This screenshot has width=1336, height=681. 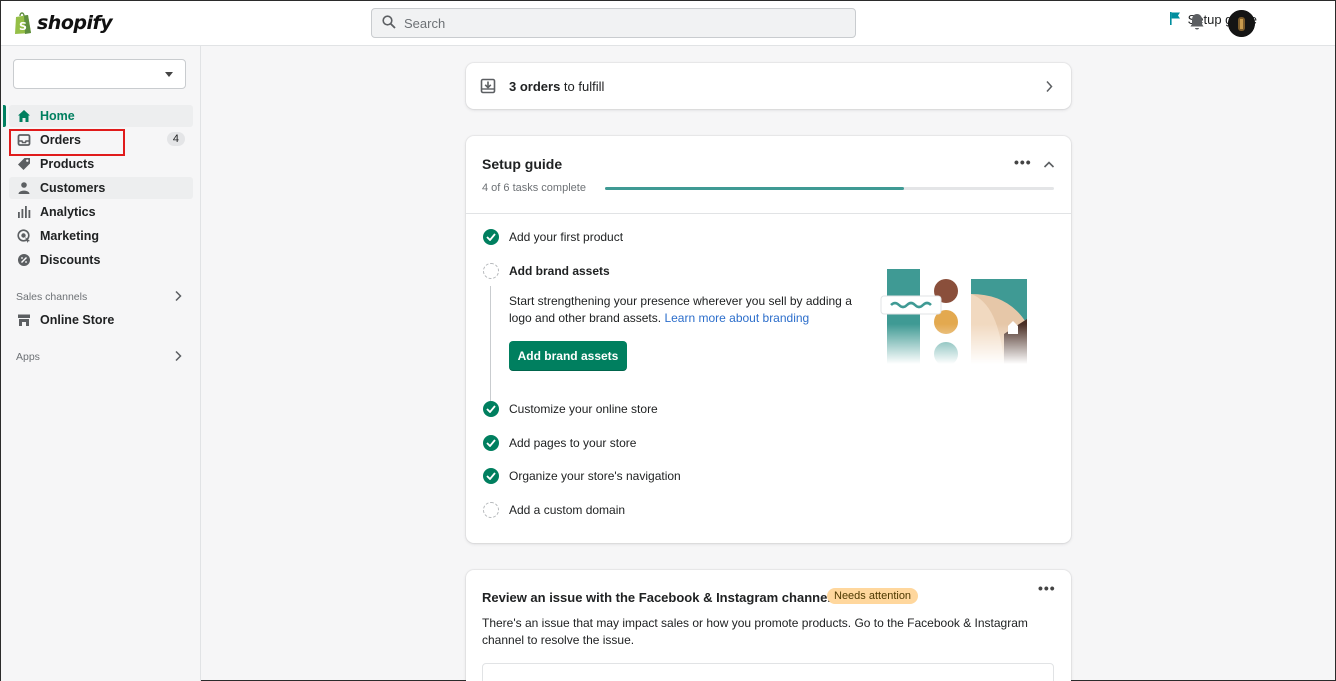 What do you see at coordinates (568, 356) in the screenshot?
I see `add-brand-assets-button: Add brand assets` at bounding box center [568, 356].